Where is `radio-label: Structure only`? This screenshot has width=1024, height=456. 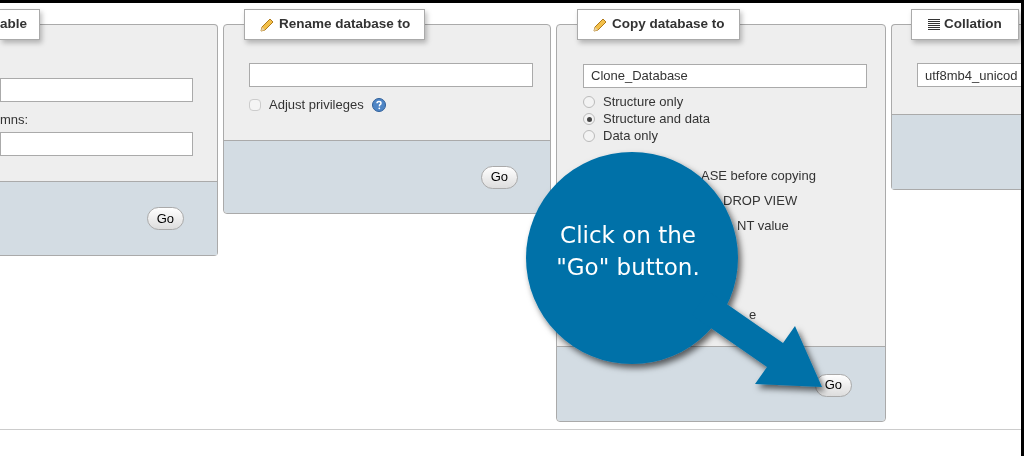 radio-label: Structure only is located at coordinates (643, 102).